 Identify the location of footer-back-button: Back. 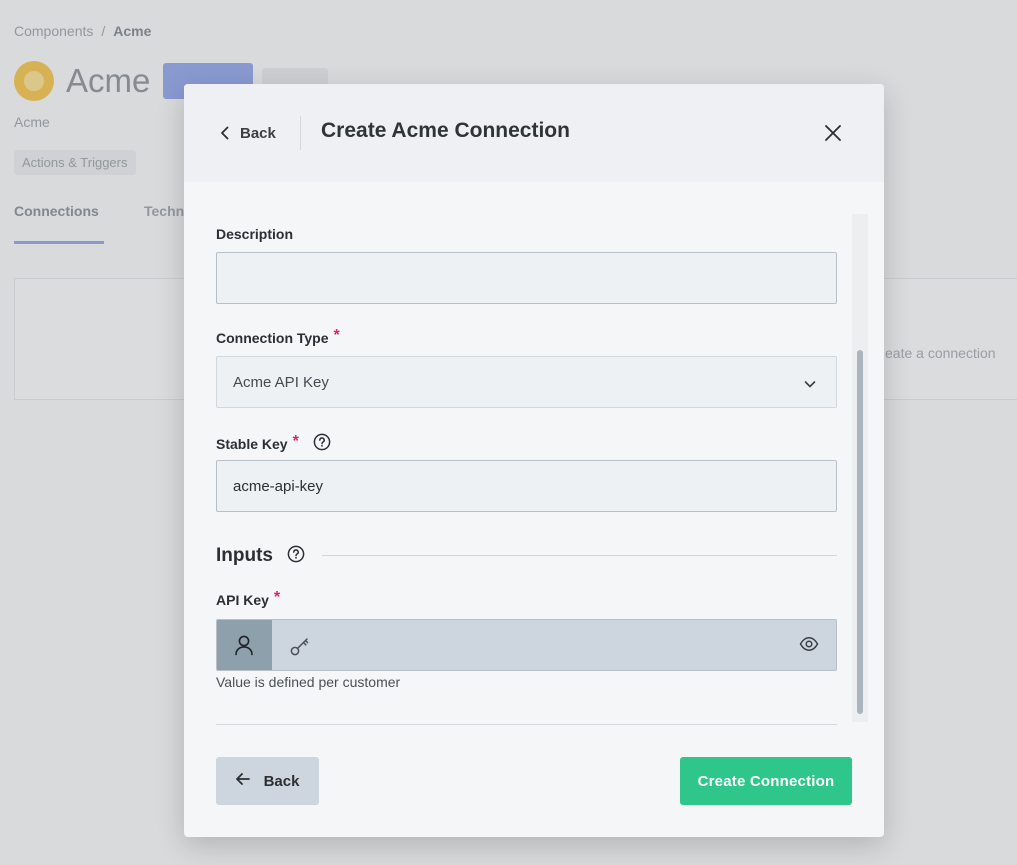
(267, 781).